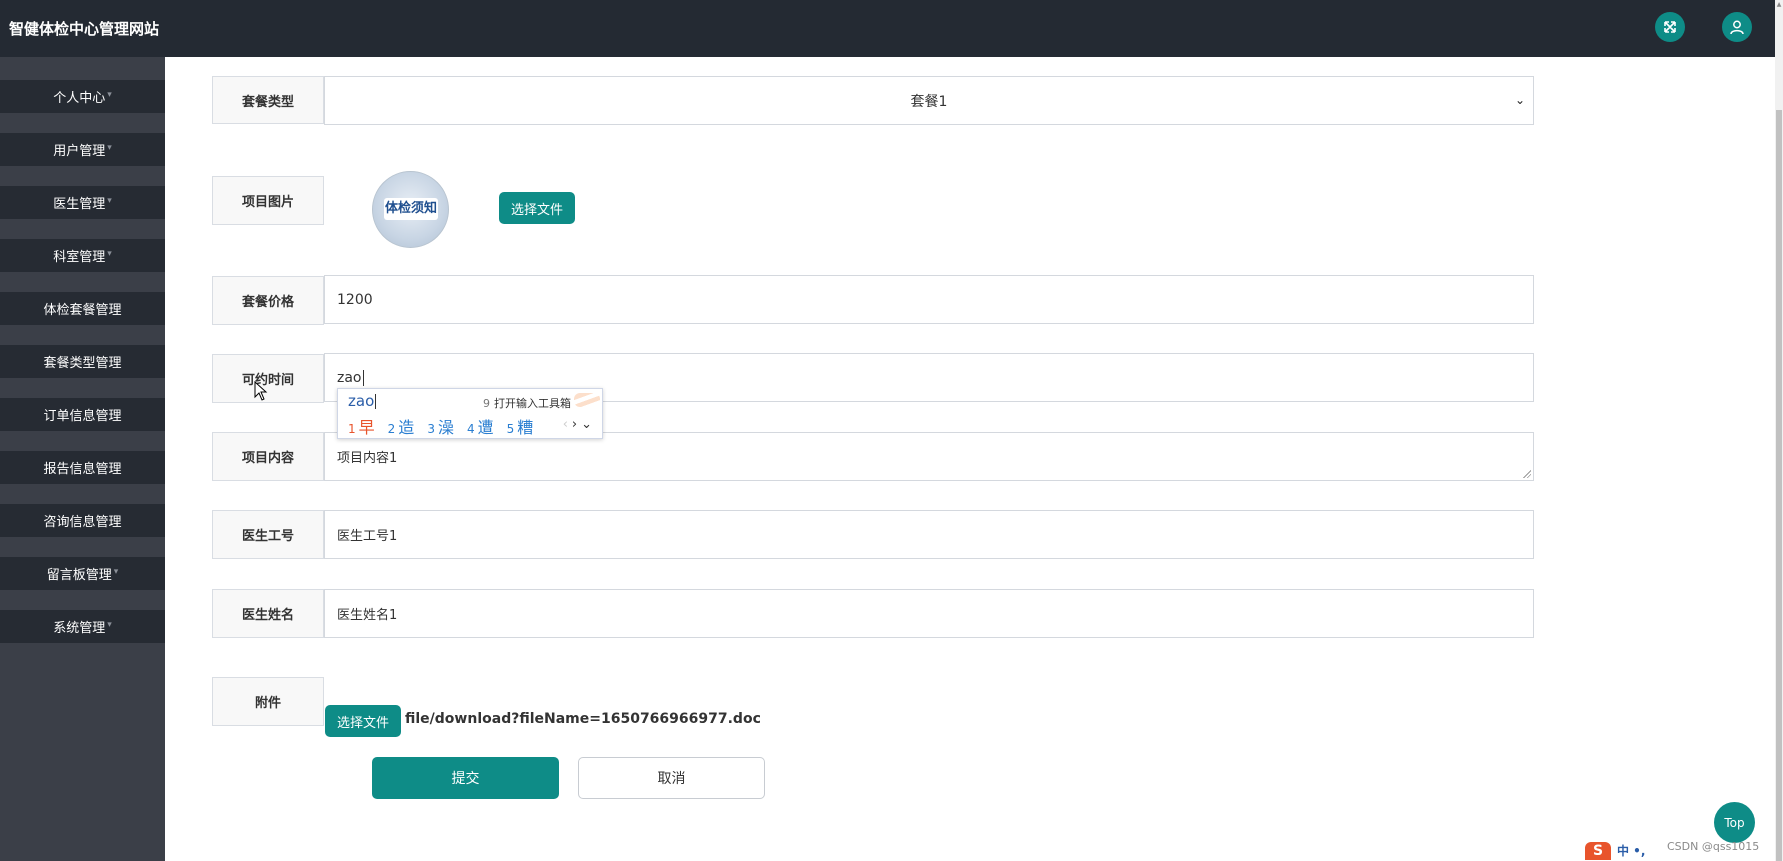 The image size is (1783, 861). What do you see at coordinates (929, 534) in the screenshot?
I see `doctor-id-input: 医生工号1` at bounding box center [929, 534].